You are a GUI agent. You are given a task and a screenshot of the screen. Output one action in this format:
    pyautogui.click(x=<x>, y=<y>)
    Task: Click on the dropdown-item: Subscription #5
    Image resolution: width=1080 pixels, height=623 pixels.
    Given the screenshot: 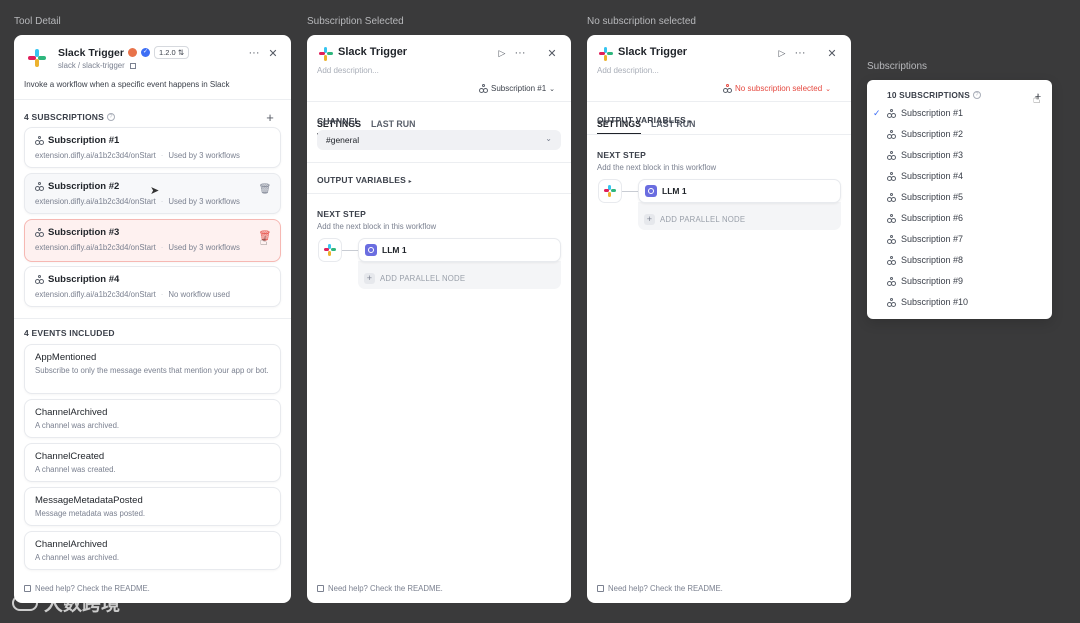 What is the action you would take?
    pyautogui.click(x=925, y=197)
    